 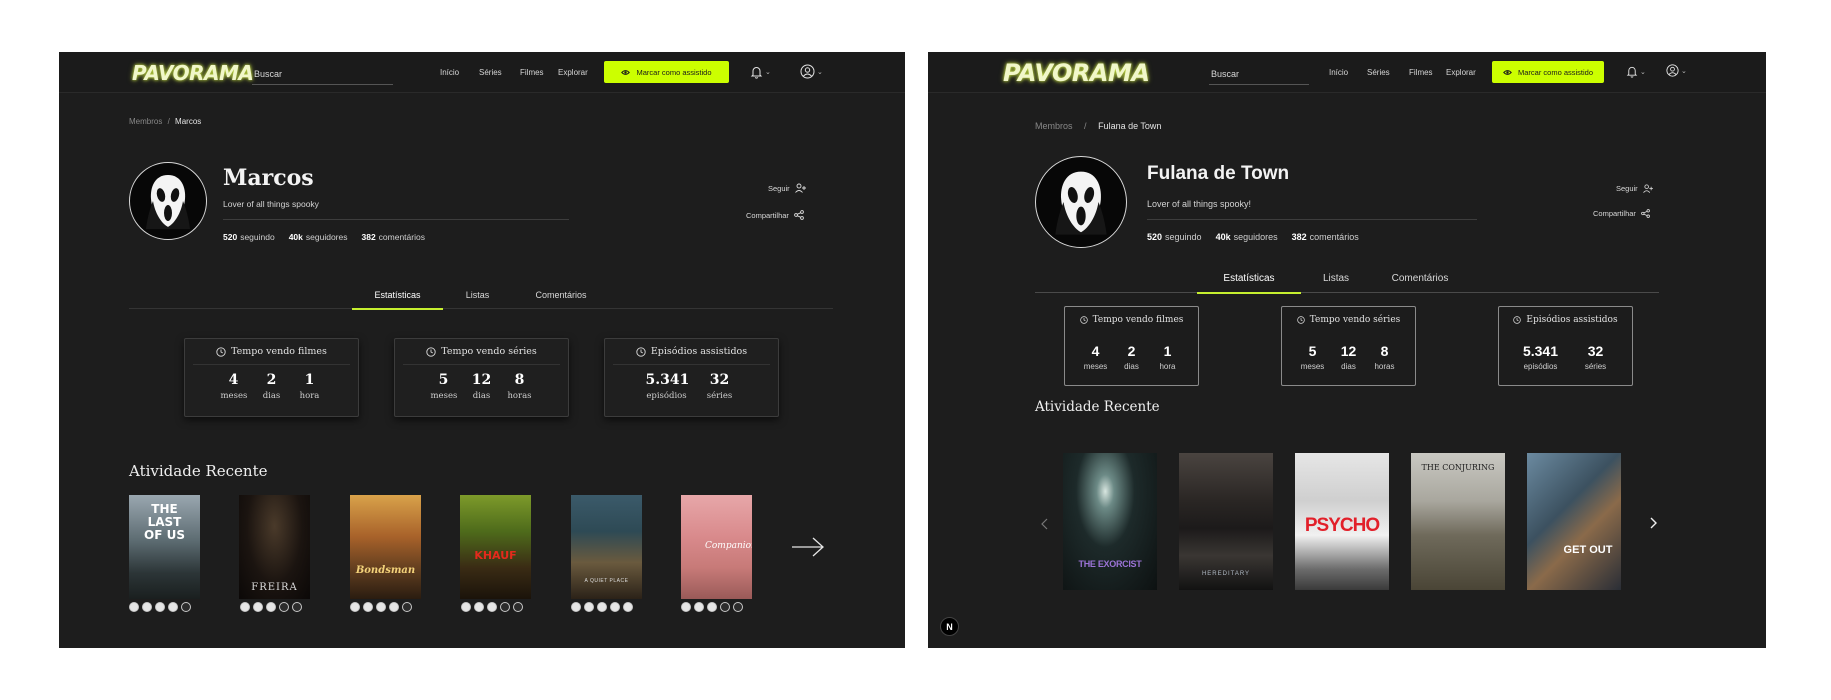 I want to click on poster-title: Bondsman, so click(x=385, y=570).